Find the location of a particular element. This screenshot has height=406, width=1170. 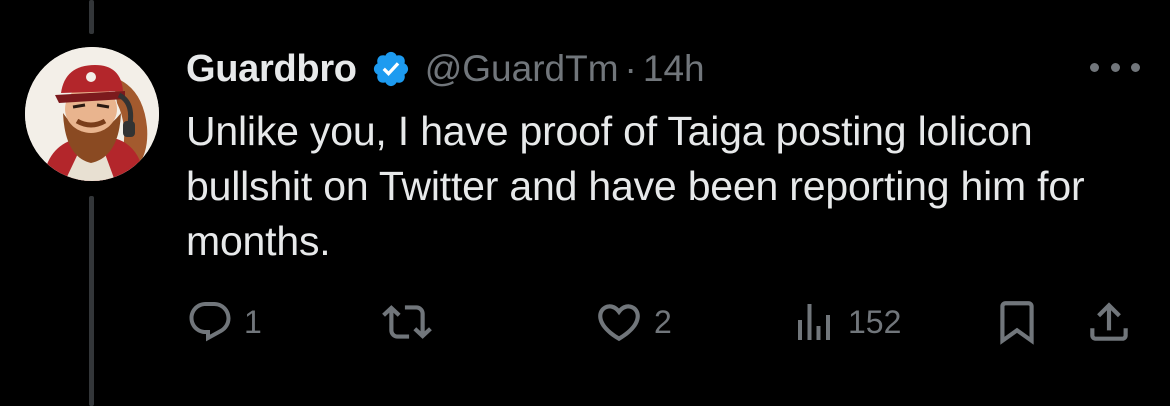

retweet-icon is located at coordinates (407, 322).